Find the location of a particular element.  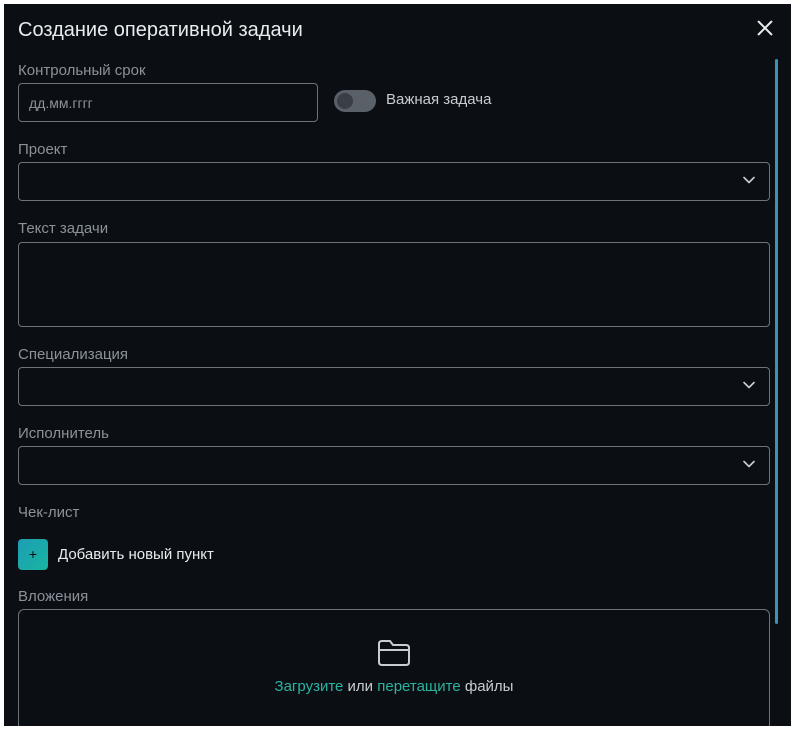

close-icon is located at coordinates (765, 28).